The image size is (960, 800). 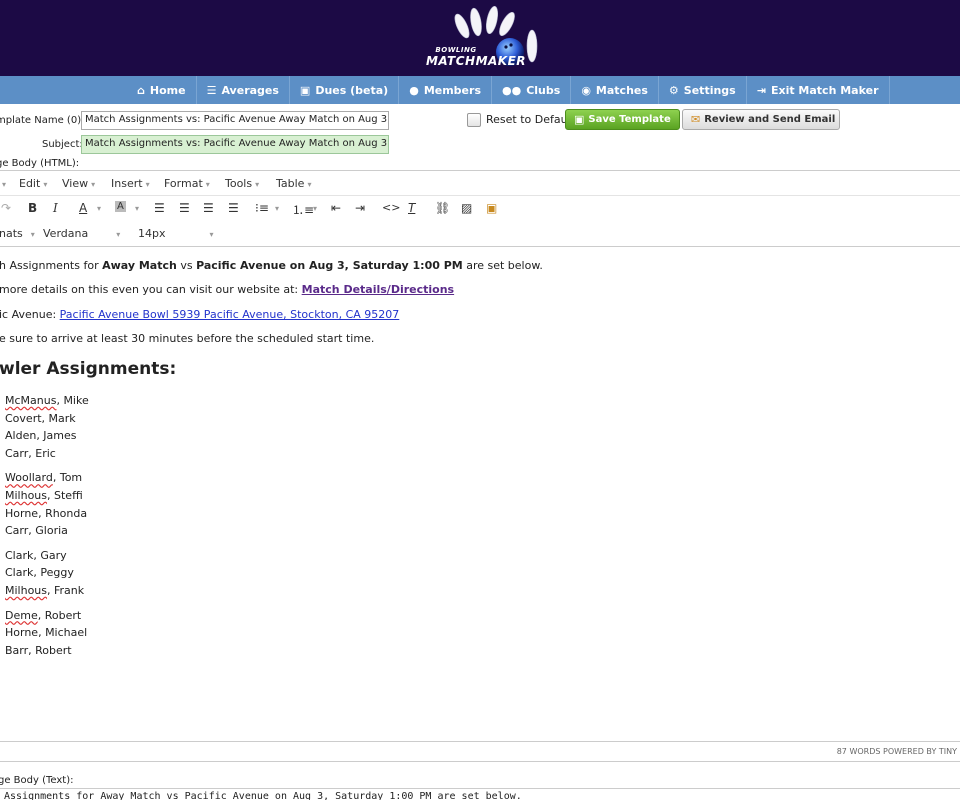 I want to click on source-code-icon: <>, so click(x=391, y=207).